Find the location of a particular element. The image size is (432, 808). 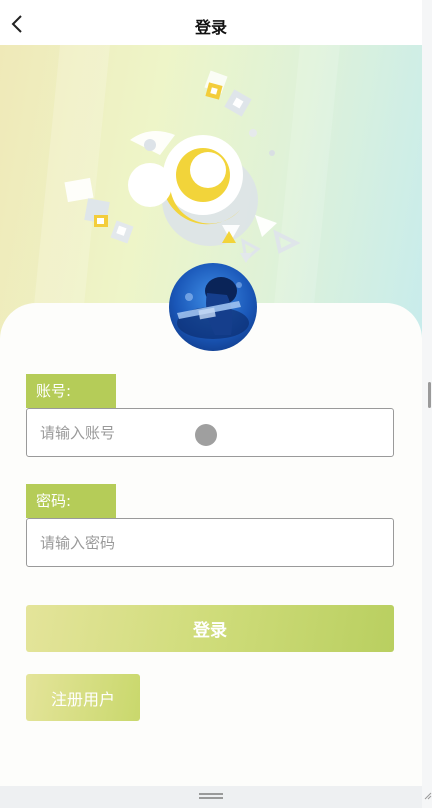

scrollbar-thumb is located at coordinates (429, 395).